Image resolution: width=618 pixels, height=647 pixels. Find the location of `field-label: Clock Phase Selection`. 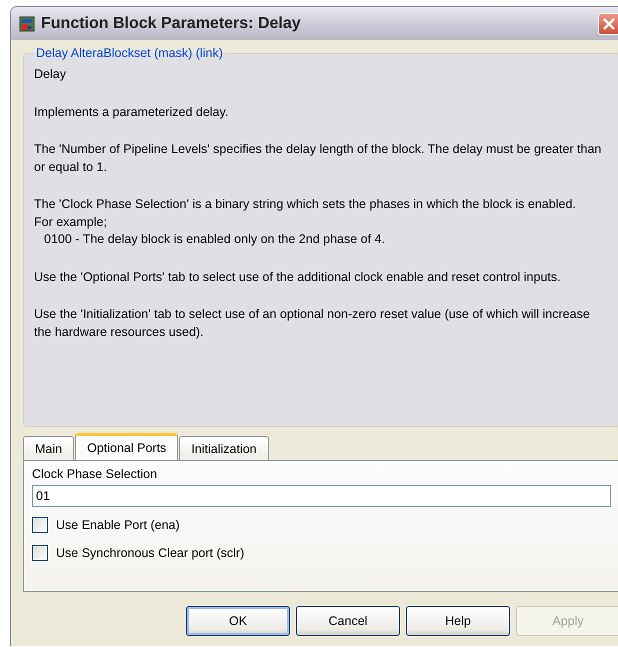

field-label: Clock Phase Selection is located at coordinates (95, 474).